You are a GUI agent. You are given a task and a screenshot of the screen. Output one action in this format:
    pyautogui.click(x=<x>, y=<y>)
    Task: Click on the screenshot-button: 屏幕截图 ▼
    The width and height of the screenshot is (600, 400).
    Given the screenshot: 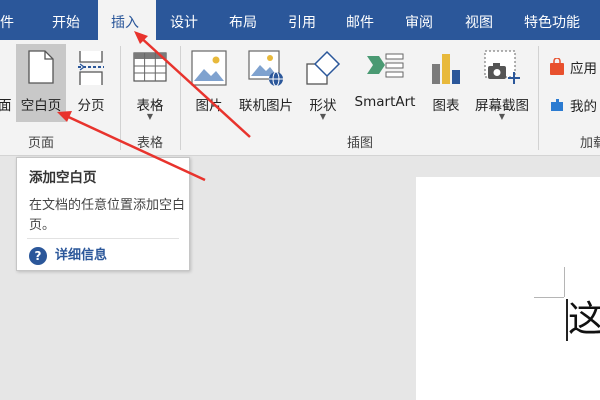 What is the action you would take?
    pyautogui.click(x=502, y=83)
    